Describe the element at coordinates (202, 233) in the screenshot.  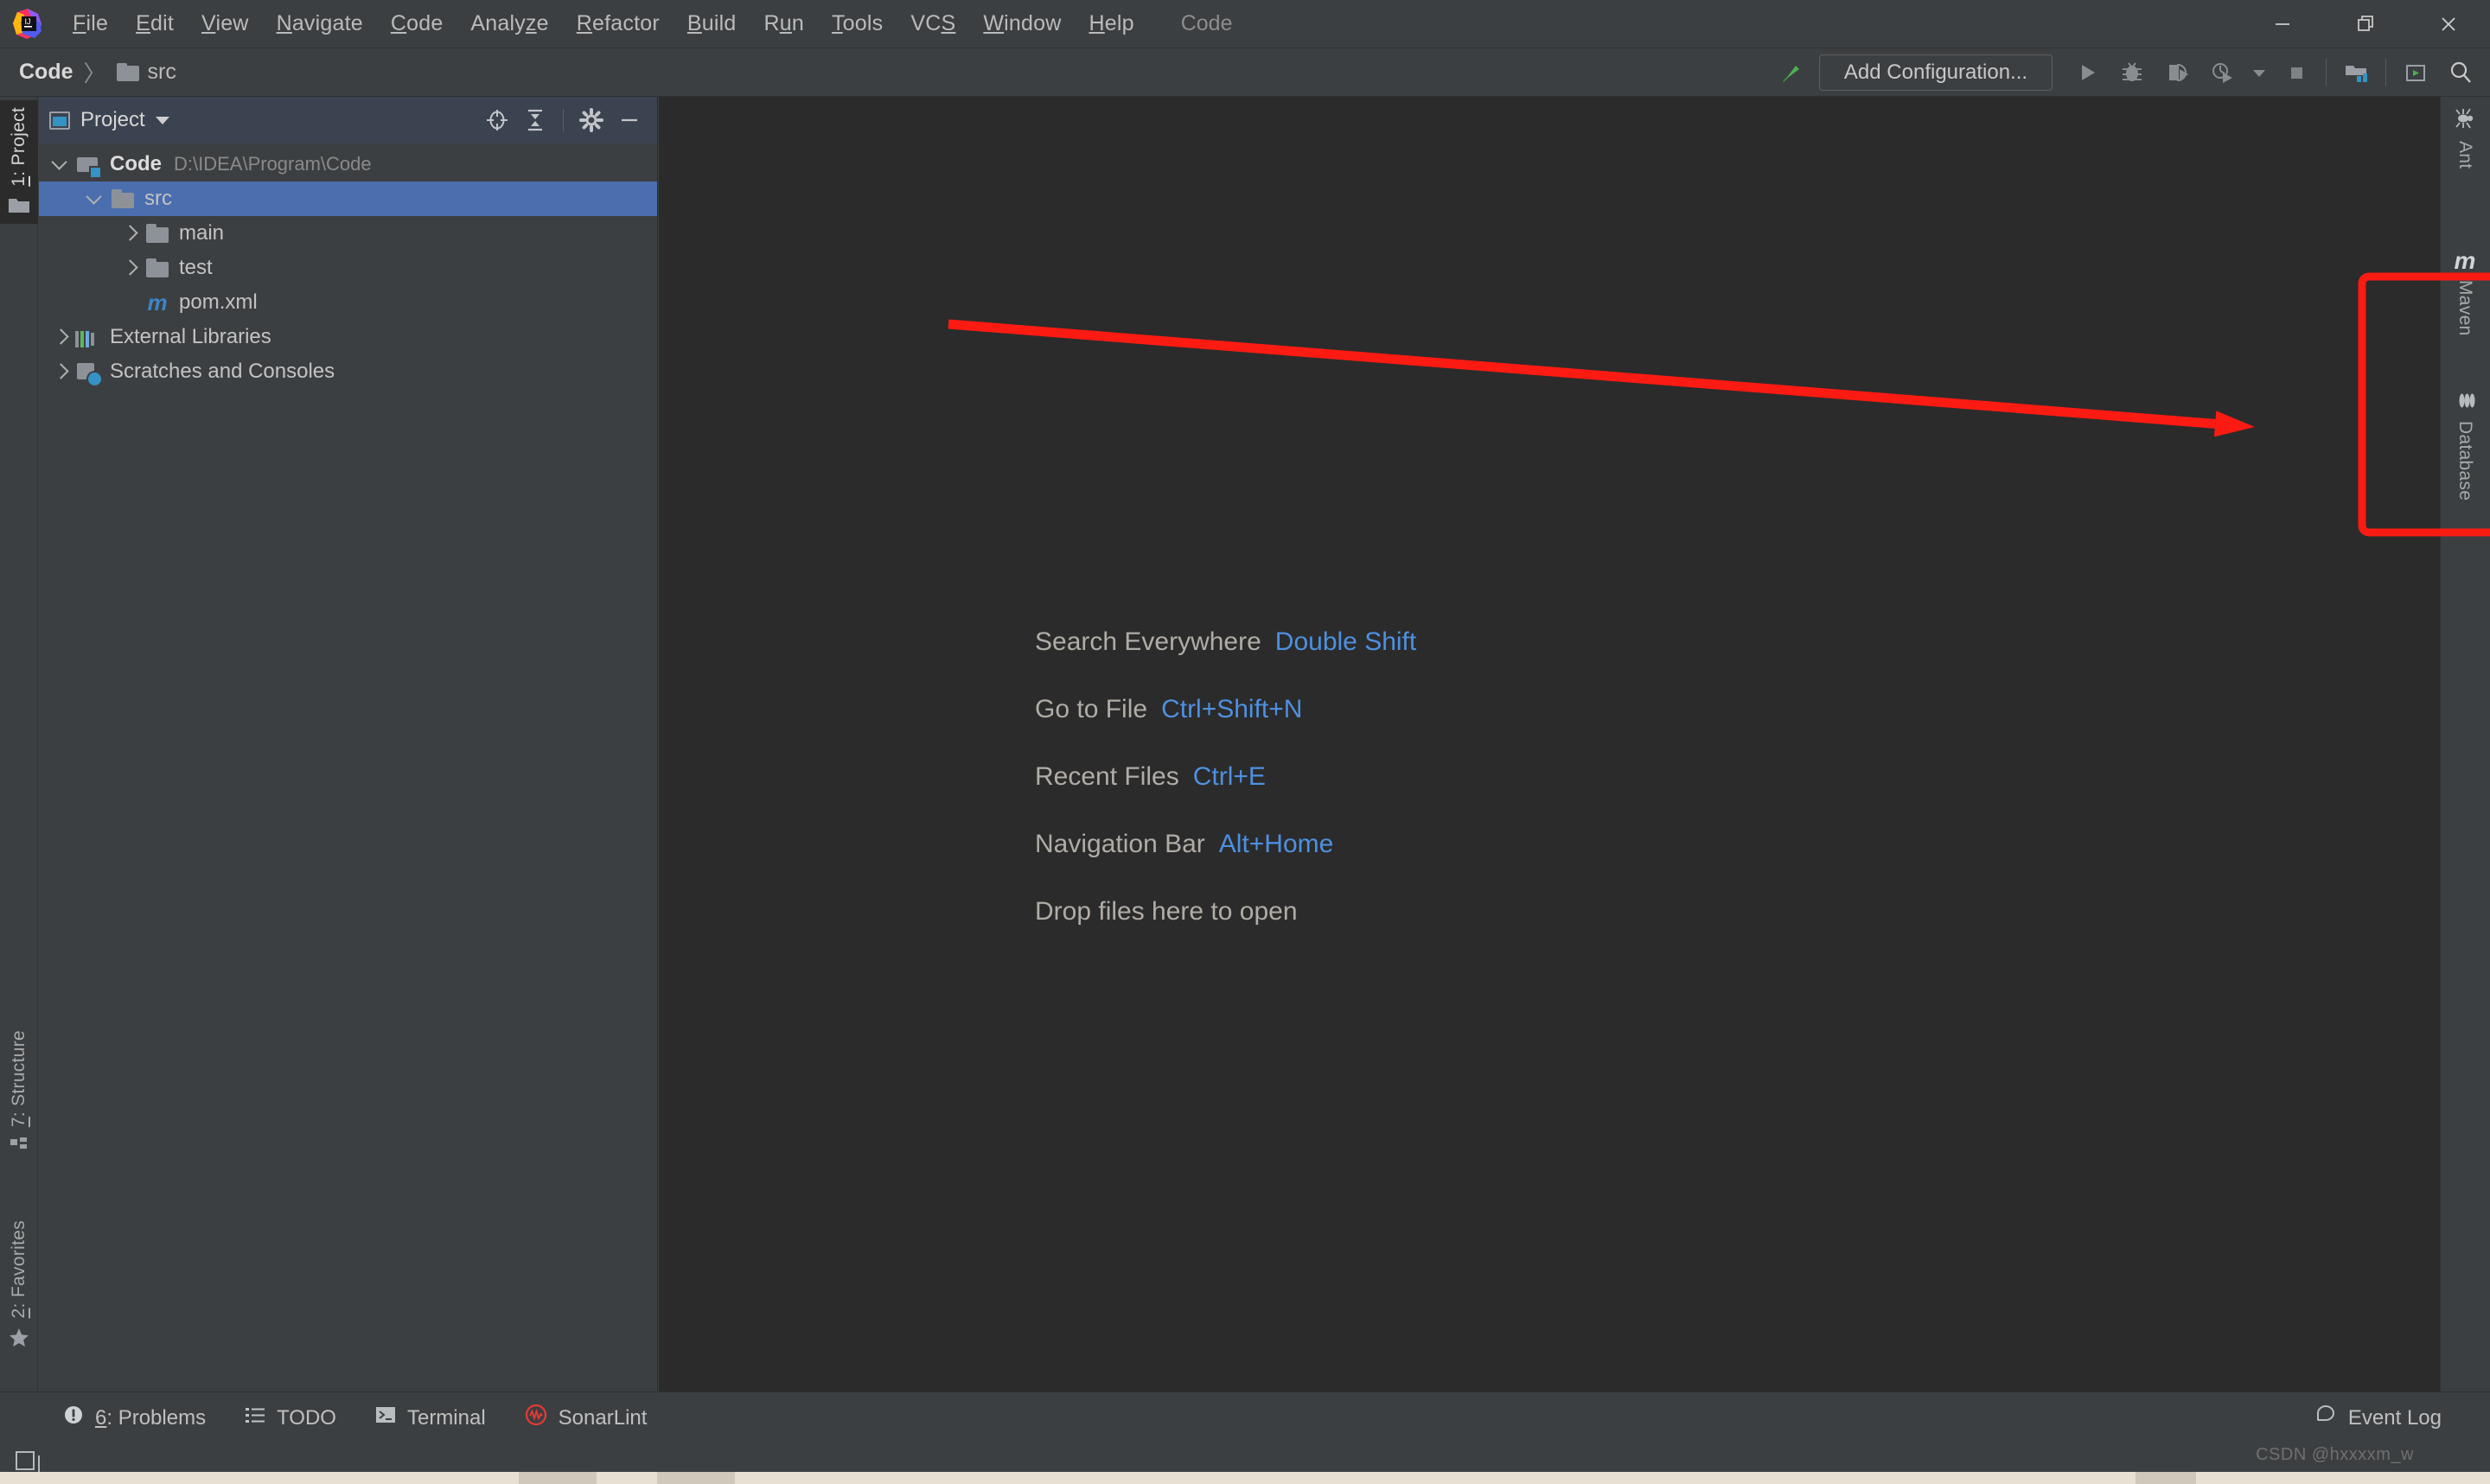
I see `tree-node-label: main` at that location.